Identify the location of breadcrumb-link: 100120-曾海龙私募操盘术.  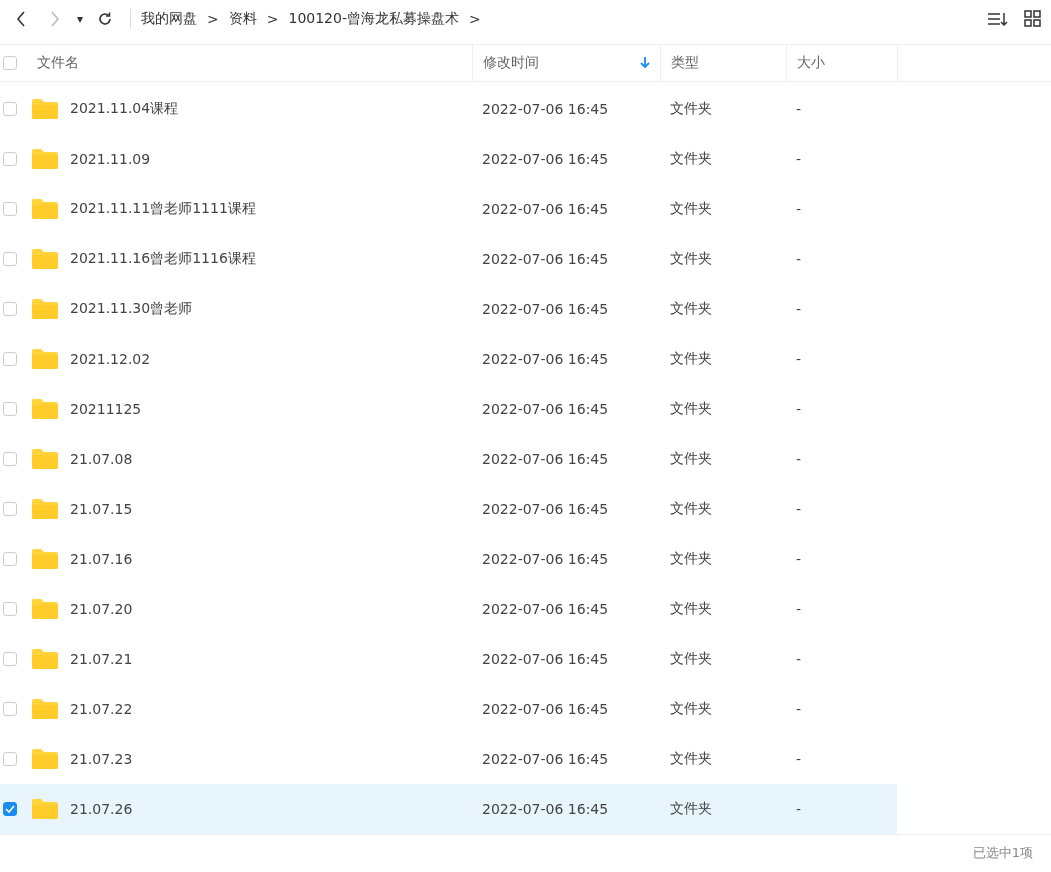
(373, 18).